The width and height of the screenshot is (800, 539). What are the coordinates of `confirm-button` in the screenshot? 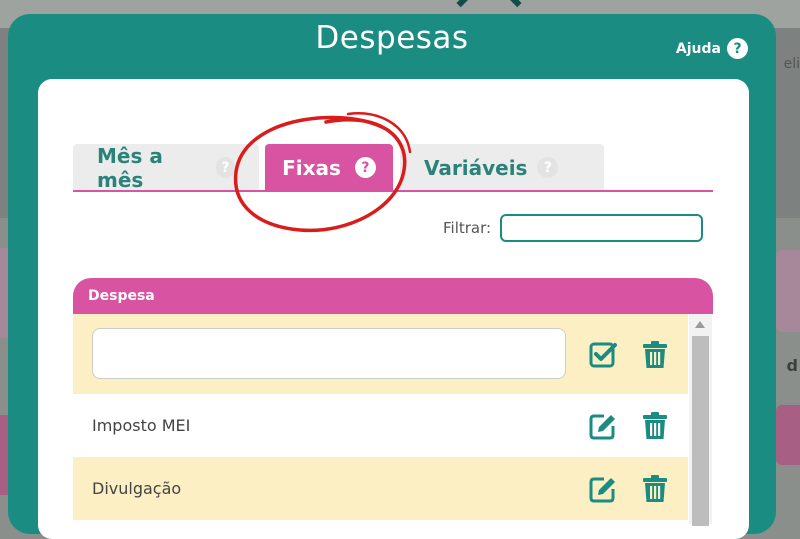 It's located at (603, 355).